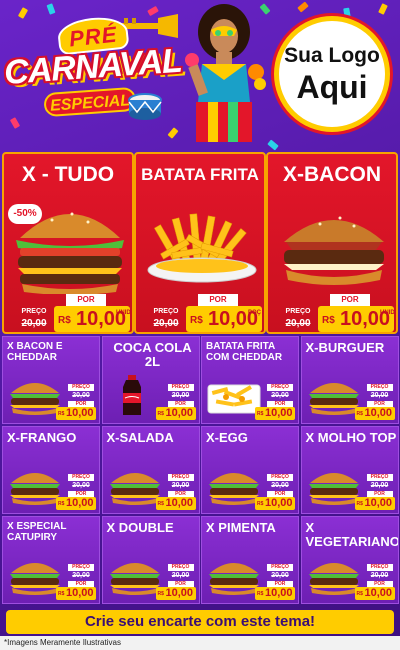 The width and height of the screenshot is (400, 650). Describe the element at coordinates (255, 313) in the screenshot. I see `price-unit: POÇ` at that location.